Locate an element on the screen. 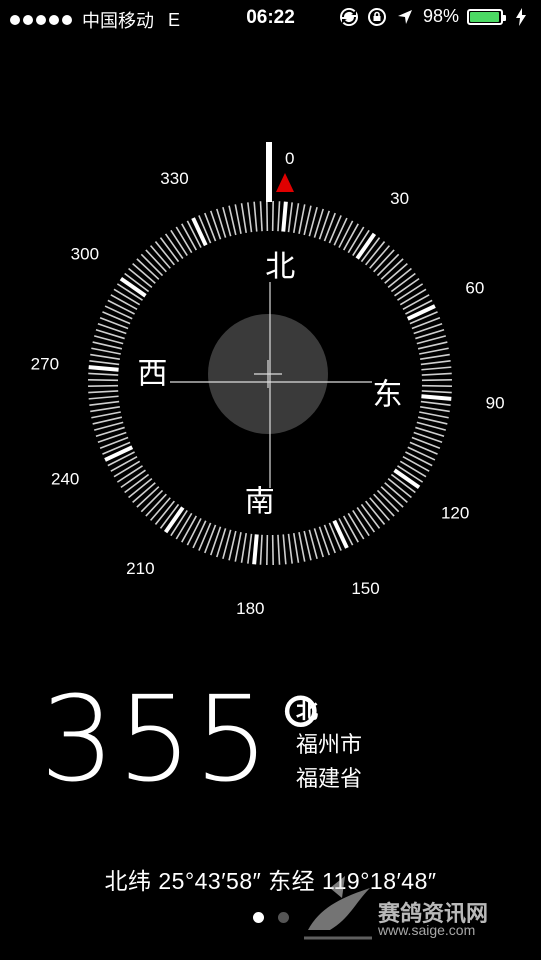 This screenshot has height=960, width=541. status-right: 98% is located at coordinates (435, 16).